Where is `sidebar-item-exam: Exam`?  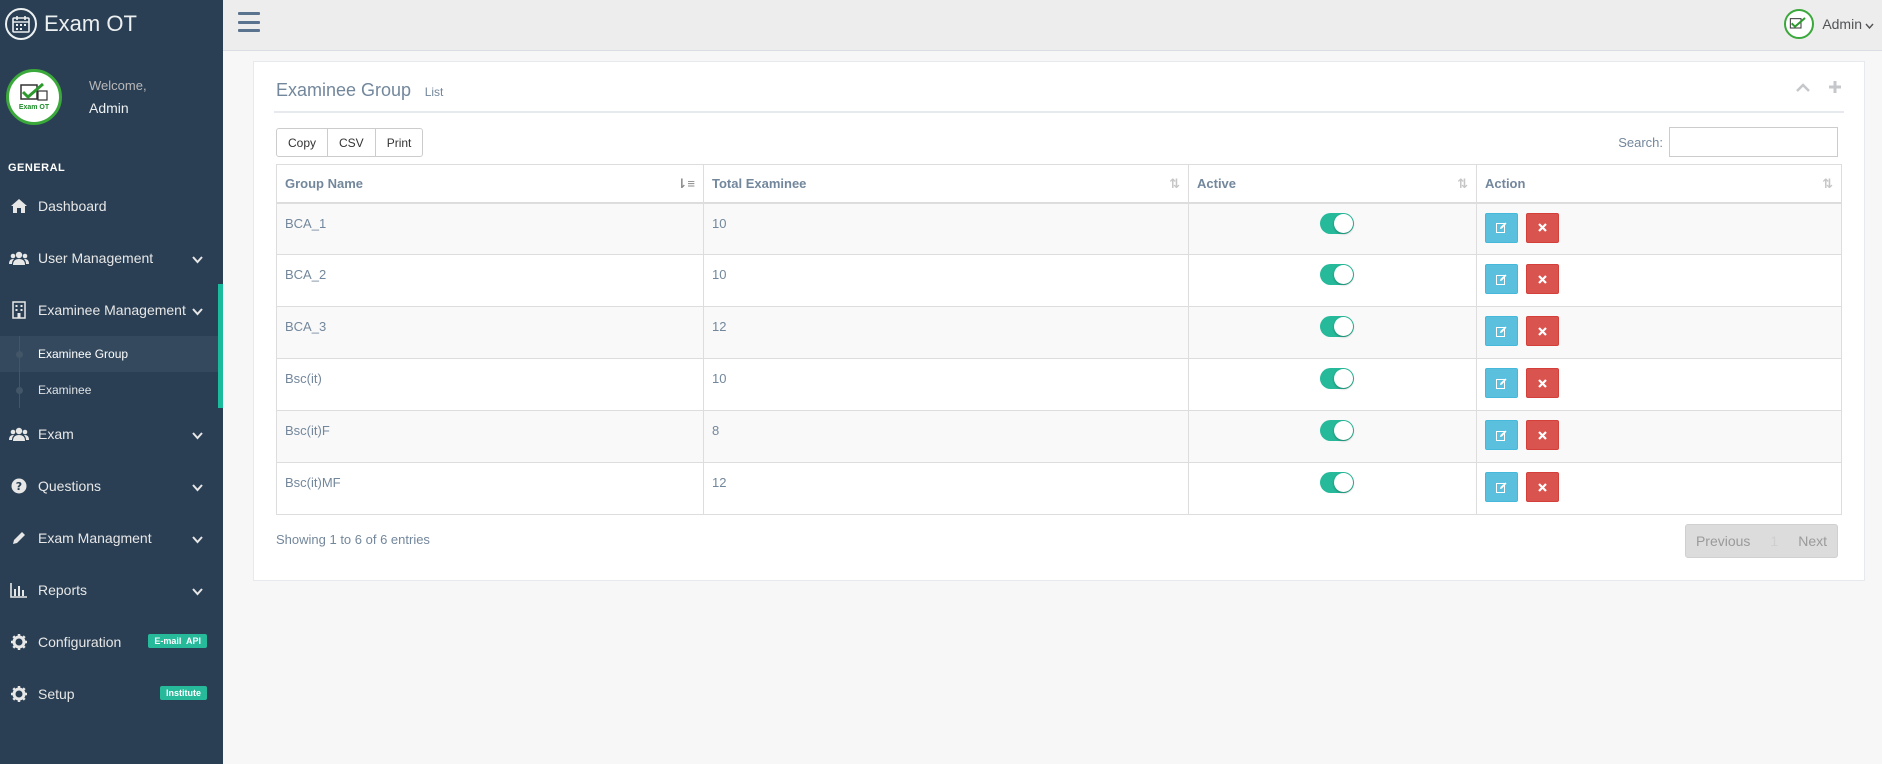 sidebar-item-exam: Exam is located at coordinates (111, 434).